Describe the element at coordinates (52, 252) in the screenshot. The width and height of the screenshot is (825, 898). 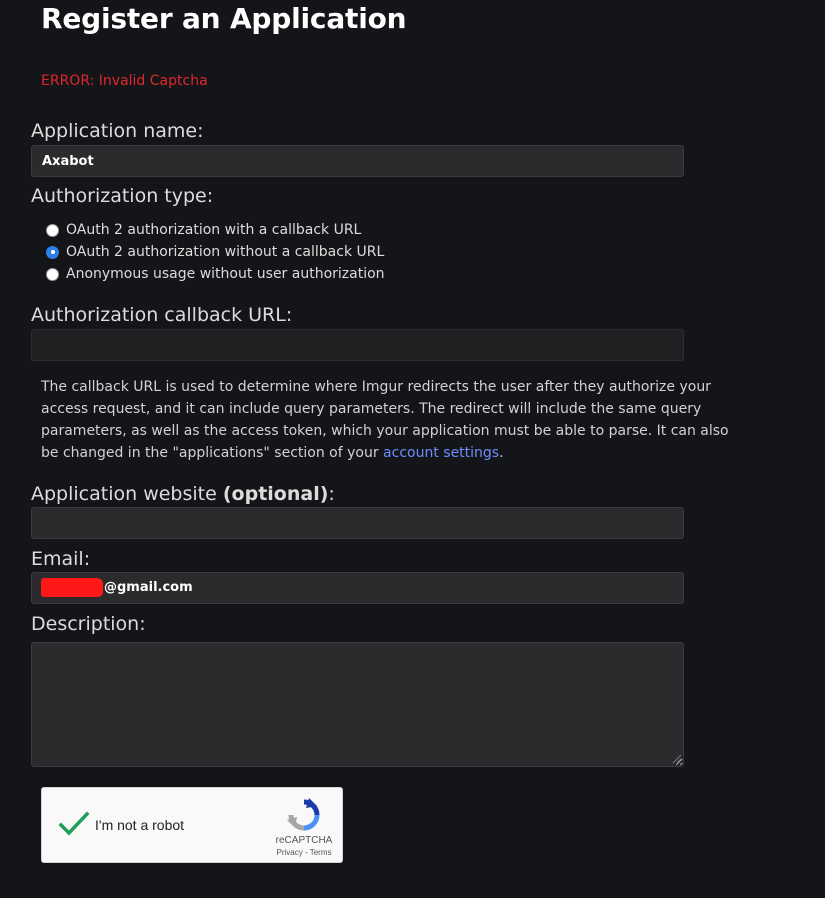
I see `radio-button-selected` at that location.